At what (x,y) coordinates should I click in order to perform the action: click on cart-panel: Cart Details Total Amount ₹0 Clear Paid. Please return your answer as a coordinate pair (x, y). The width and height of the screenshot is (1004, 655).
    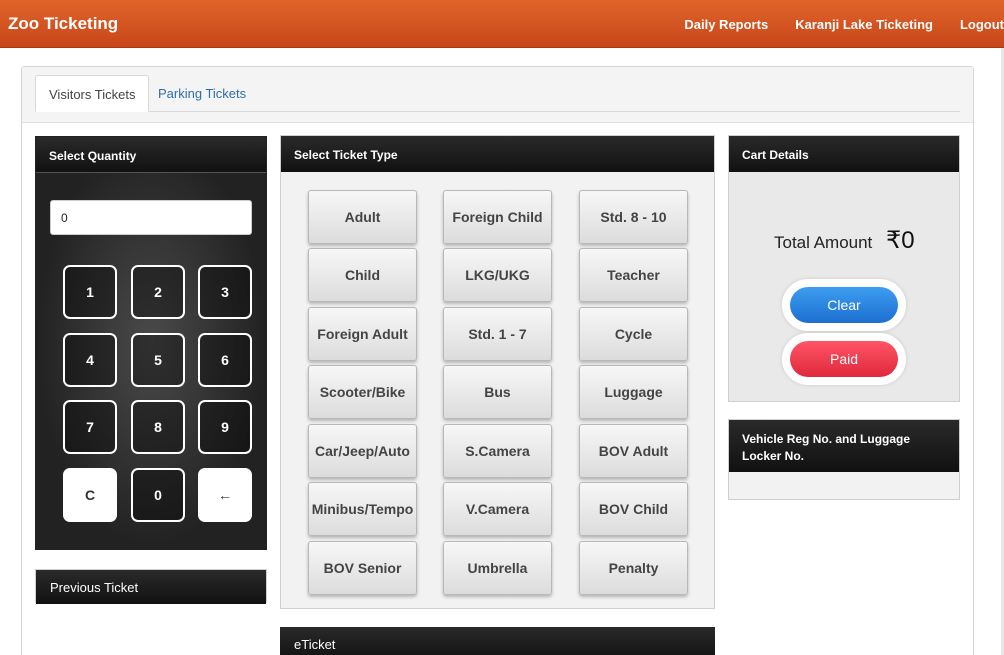
    Looking at the image, I should click on (844, 268).